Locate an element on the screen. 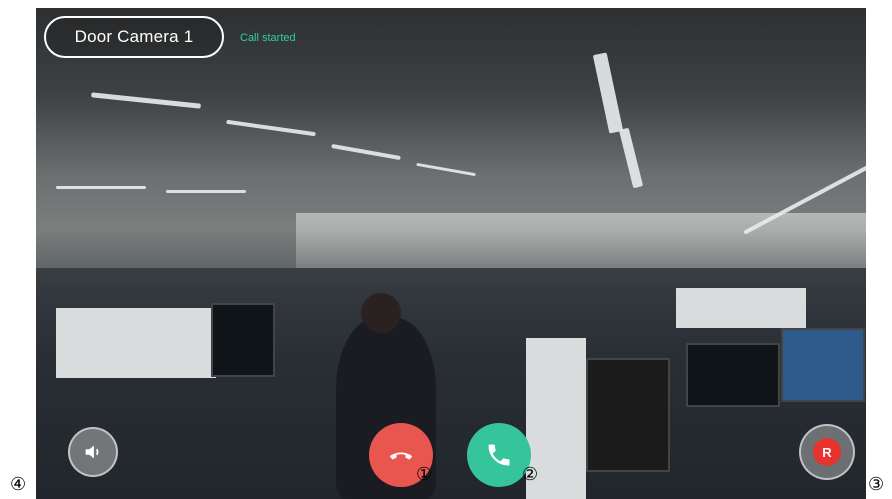  marker-3: ③ is located at coordinates (876, 484).